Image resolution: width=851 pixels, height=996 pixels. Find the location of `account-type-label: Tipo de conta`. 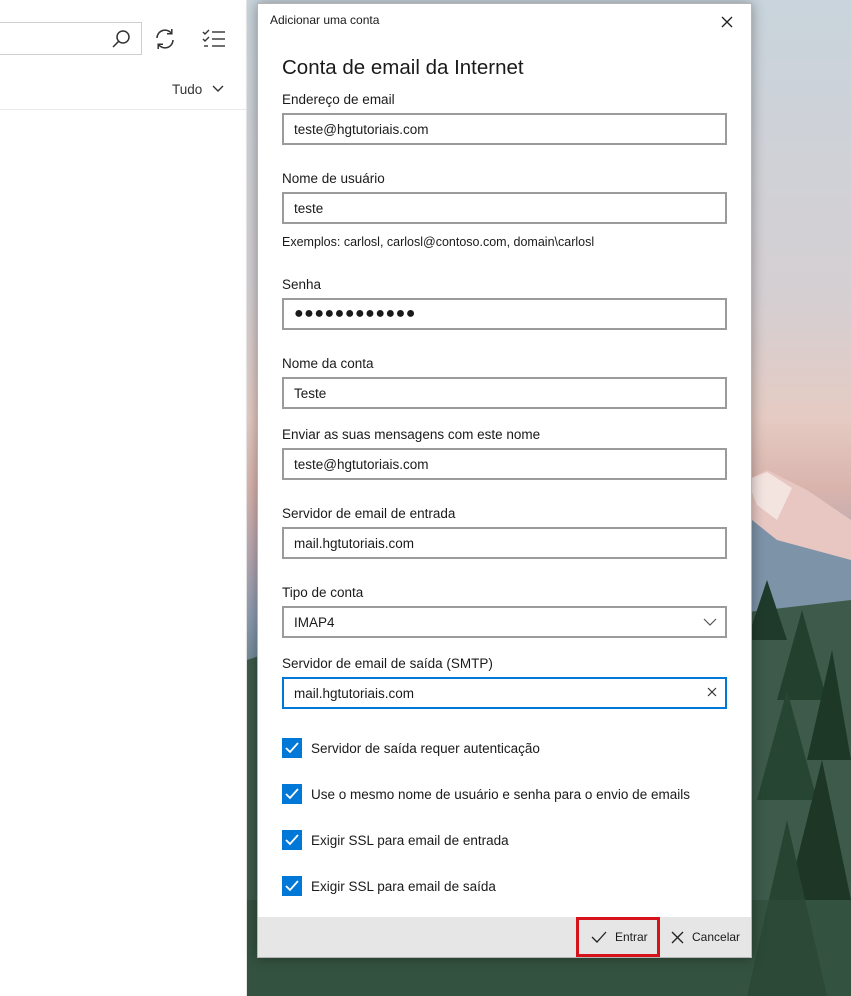

account-type-label: Tipo de conta is located at coordinates (323, 592).